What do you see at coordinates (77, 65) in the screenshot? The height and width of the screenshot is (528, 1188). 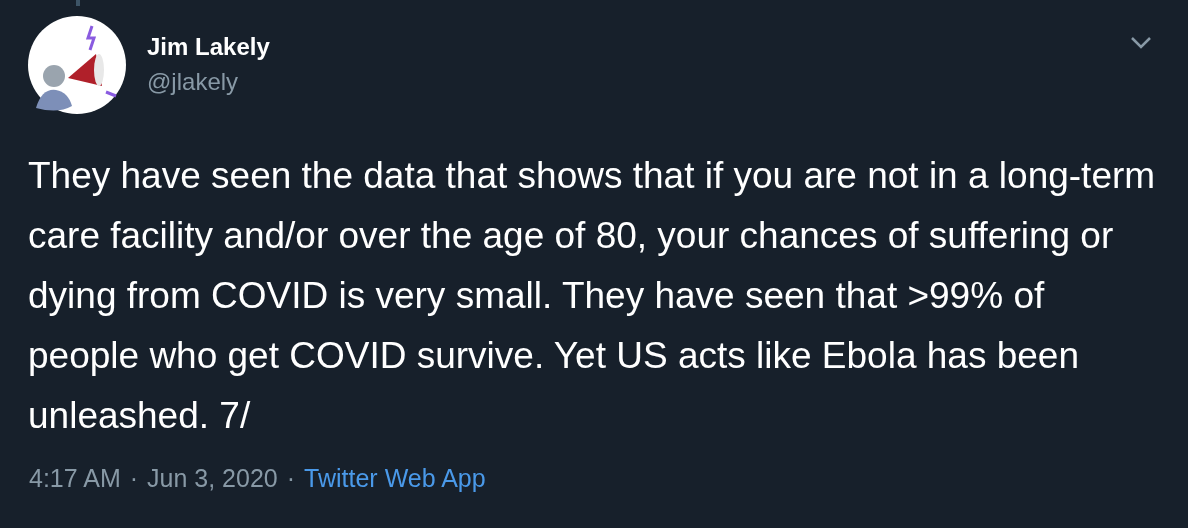 I see `avatar-icon` at bounding box center [77, 65].